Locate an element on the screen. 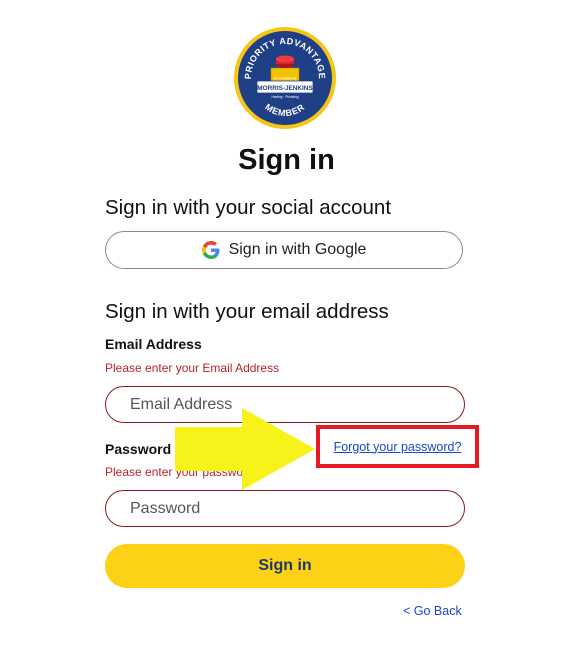 The width and height of the screenshot is (573, 645). annotation-arrow-icon is located at coordinates (245, 449).